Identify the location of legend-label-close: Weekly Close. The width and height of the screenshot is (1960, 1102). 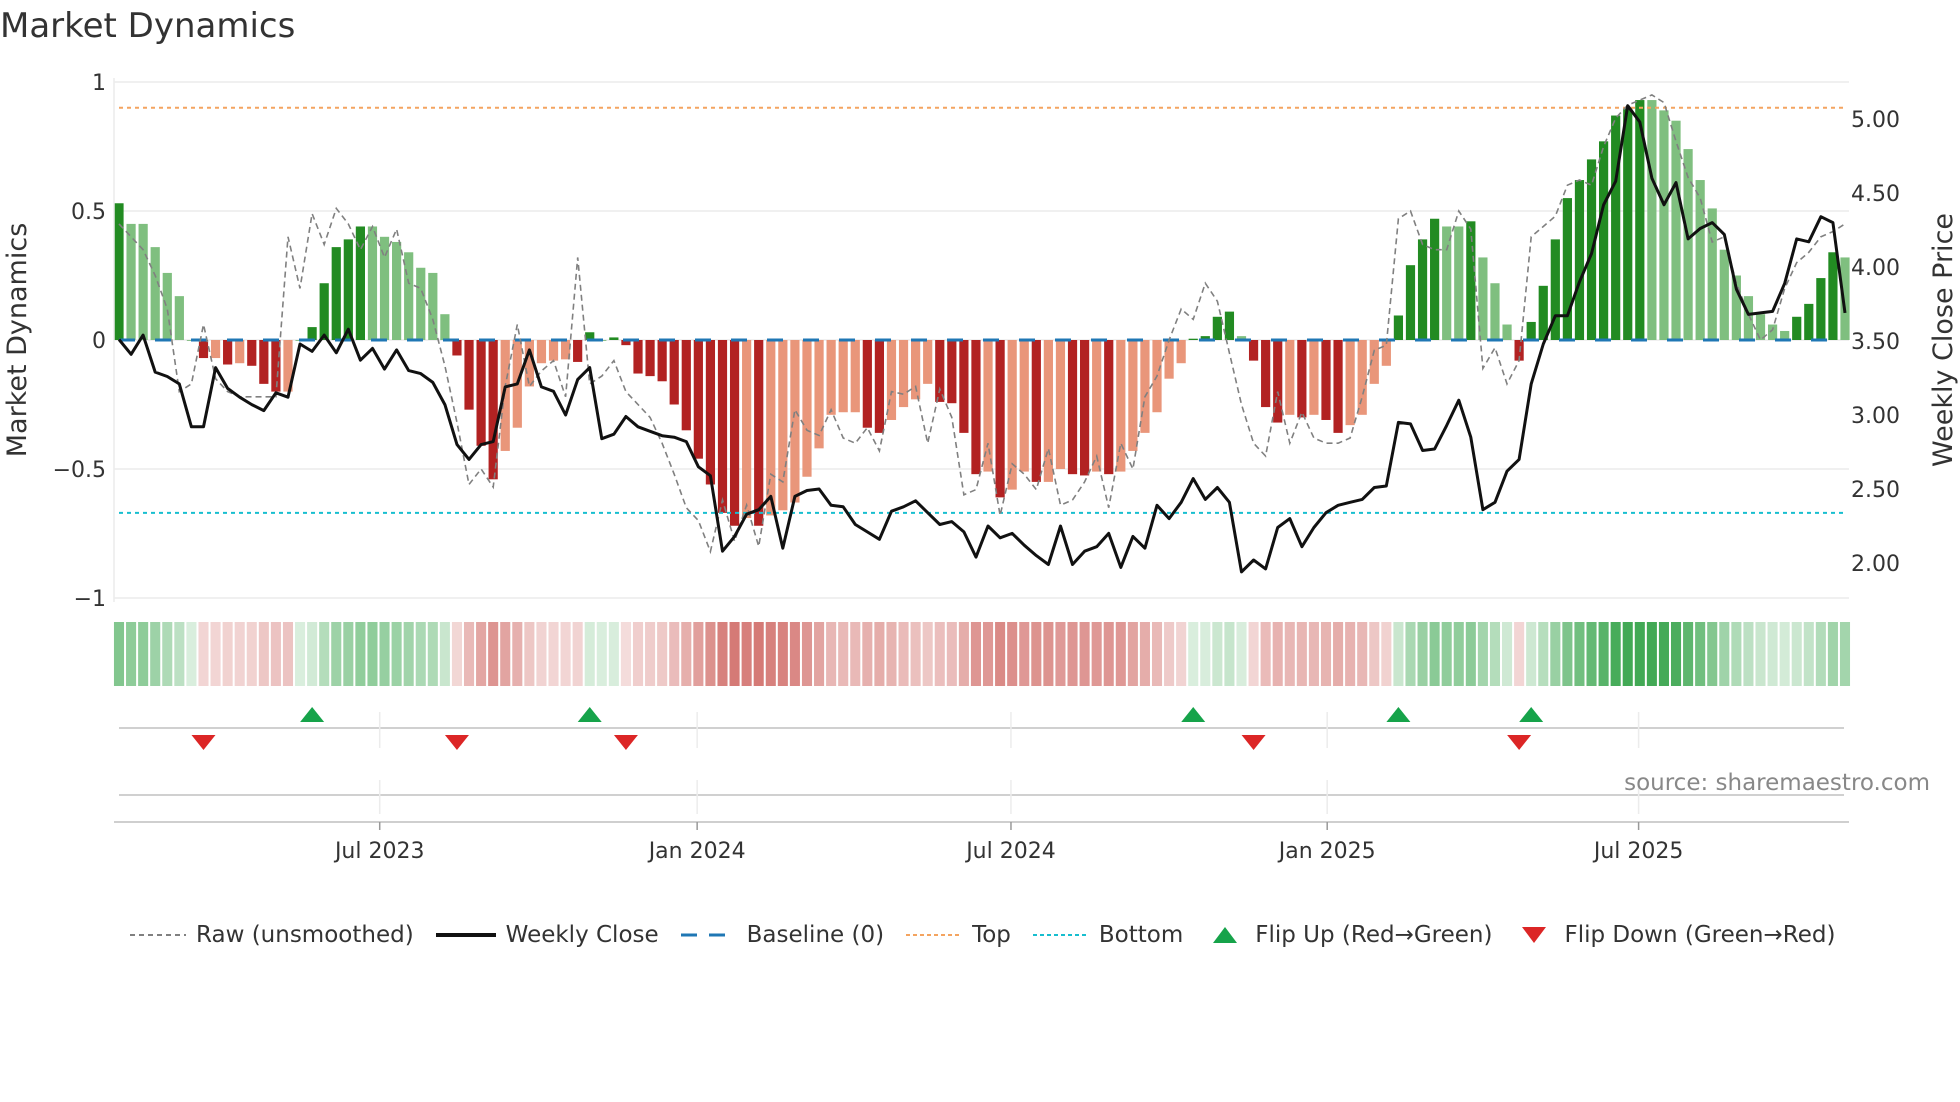
(582, 935).